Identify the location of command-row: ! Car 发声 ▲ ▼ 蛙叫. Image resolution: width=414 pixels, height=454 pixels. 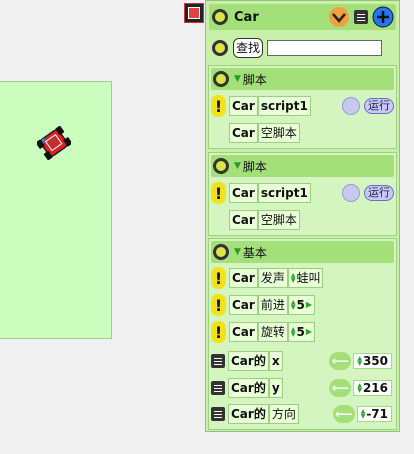
(302, 278).